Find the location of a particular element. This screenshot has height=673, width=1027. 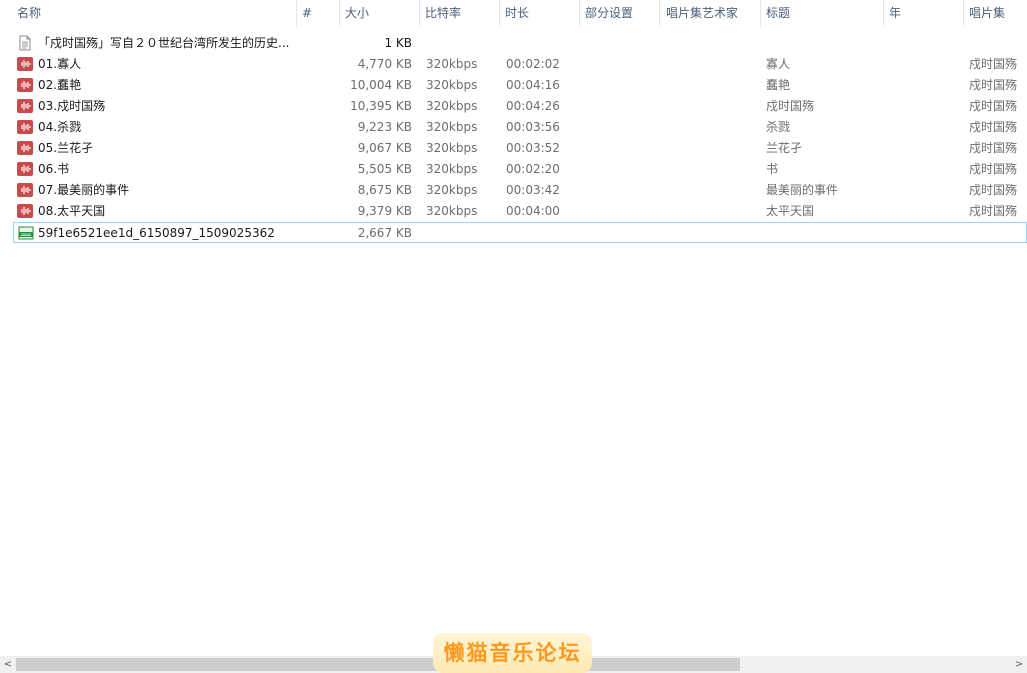

file-title: 寡人 is located at coordinates (778, 64).